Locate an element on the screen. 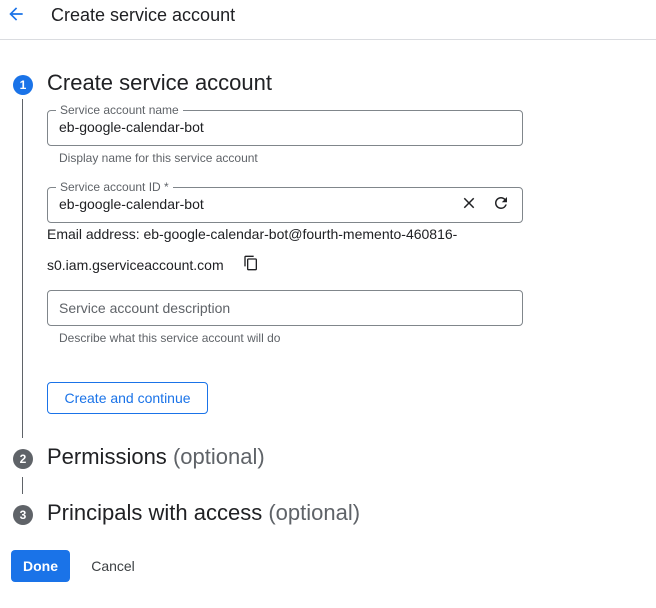 This screenshot has height=608, width=656. email-address-line2: s0.iam.gserviceaccount.com is located at coordinates (135, 265).